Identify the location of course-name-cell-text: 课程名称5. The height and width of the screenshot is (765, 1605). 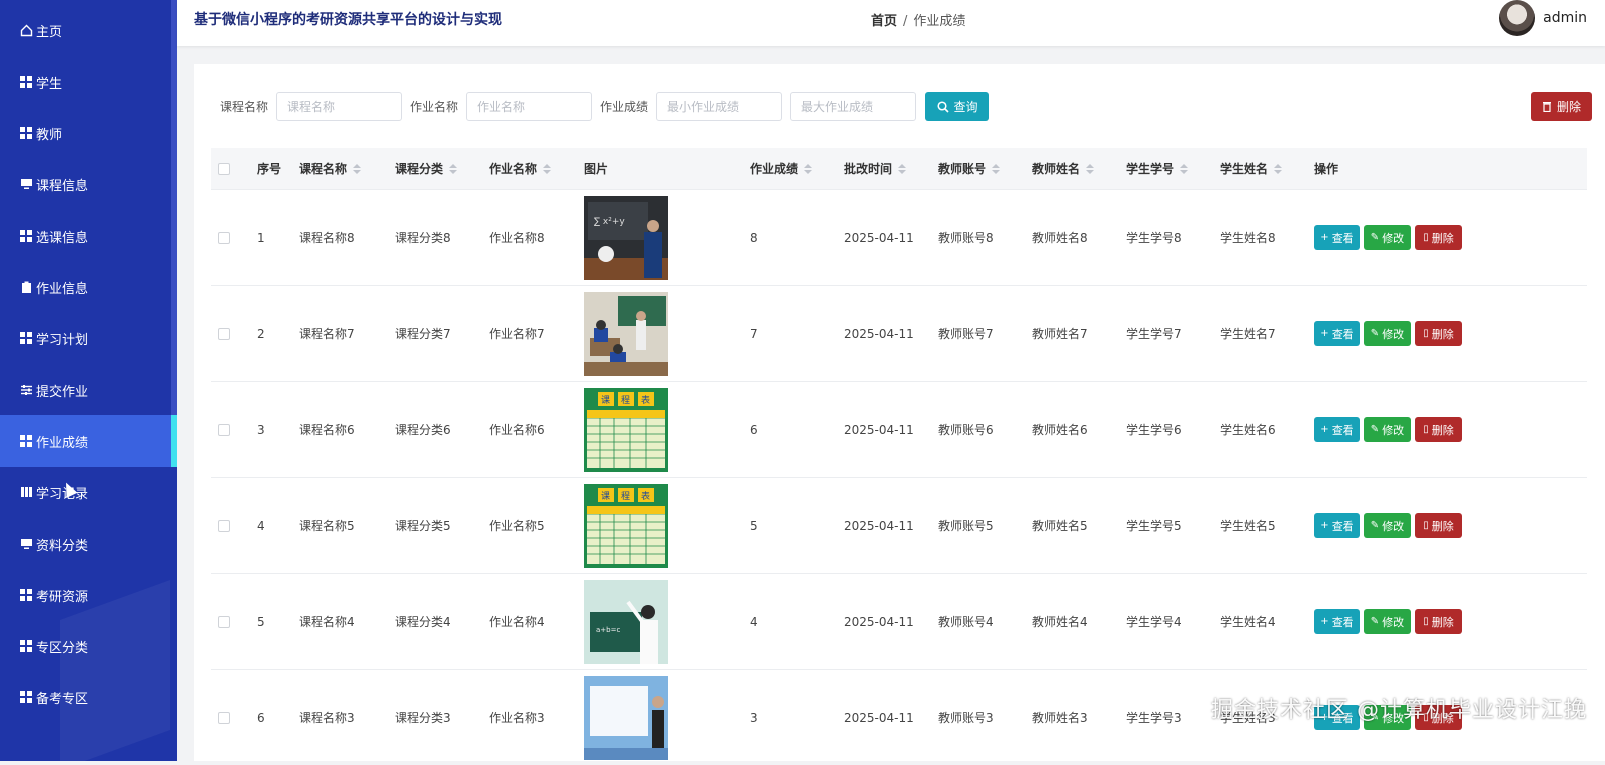
(327, 526).